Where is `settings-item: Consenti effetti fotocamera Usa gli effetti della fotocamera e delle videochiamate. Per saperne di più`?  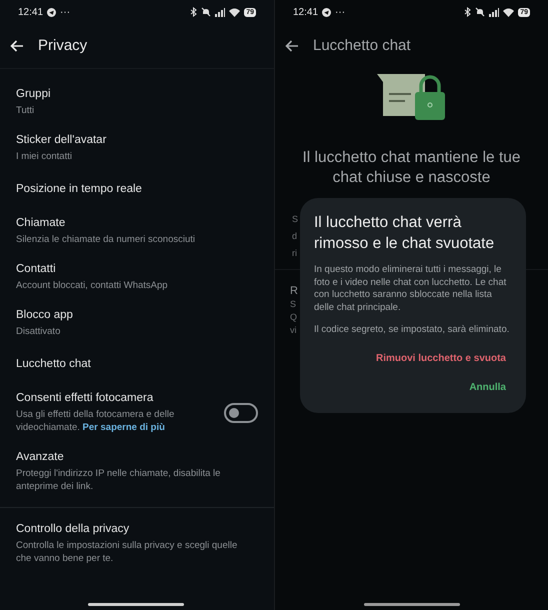 settings-item: Consenti effetti fotocamera Usa gli effetti della fotocamera e delle videochiamate. Per saperne di più is located at coordinates (137, 412).